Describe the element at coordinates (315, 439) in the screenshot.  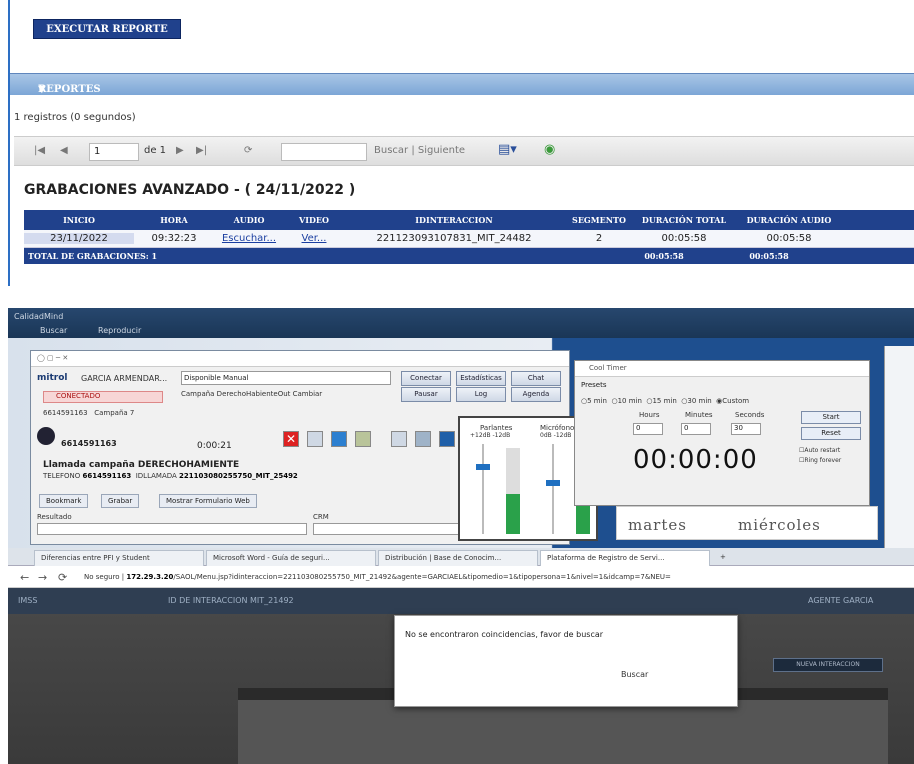
I see `hold-icon` at that location.